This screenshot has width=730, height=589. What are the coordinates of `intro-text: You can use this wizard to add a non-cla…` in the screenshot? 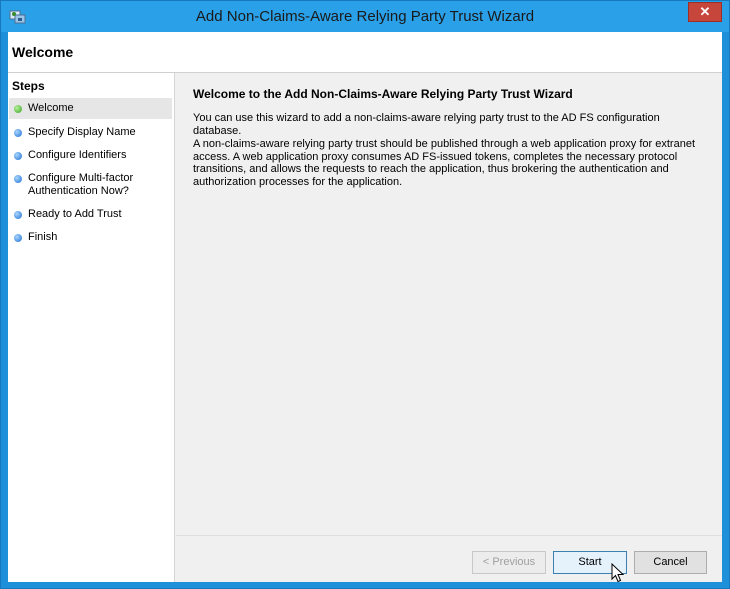 It's located at (426, 124).